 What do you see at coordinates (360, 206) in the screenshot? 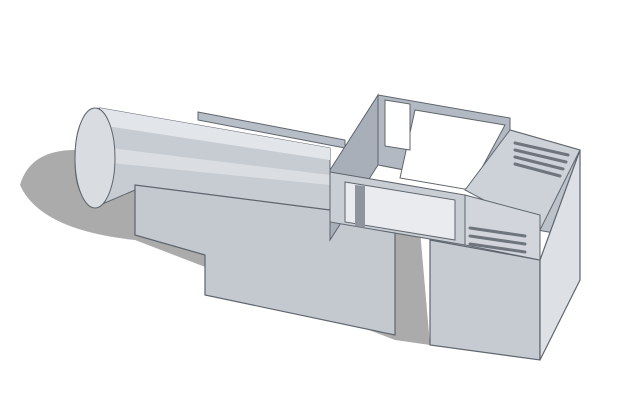
I see `box-front-strut` at bounding box center [360, 206].